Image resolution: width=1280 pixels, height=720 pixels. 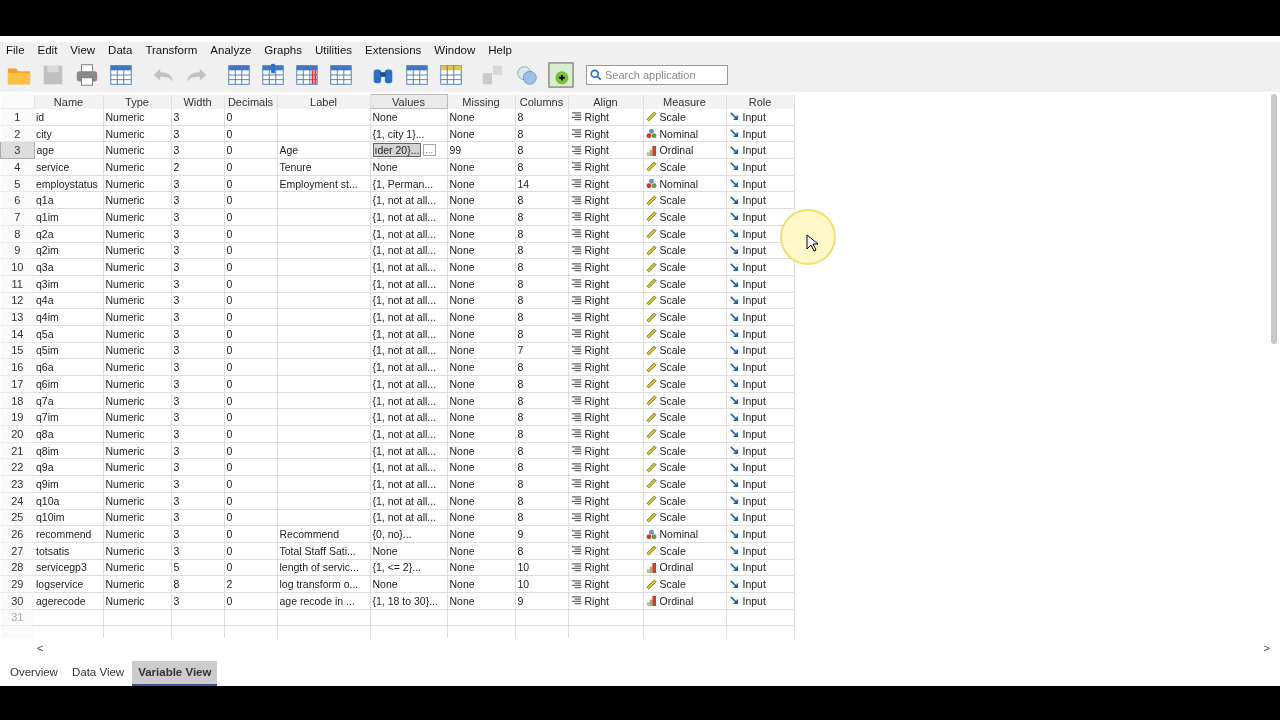 What do you see at coordinates (684, 101) in the screenshot?
I see `column-header: Measure` at bounding box center [684, 101].